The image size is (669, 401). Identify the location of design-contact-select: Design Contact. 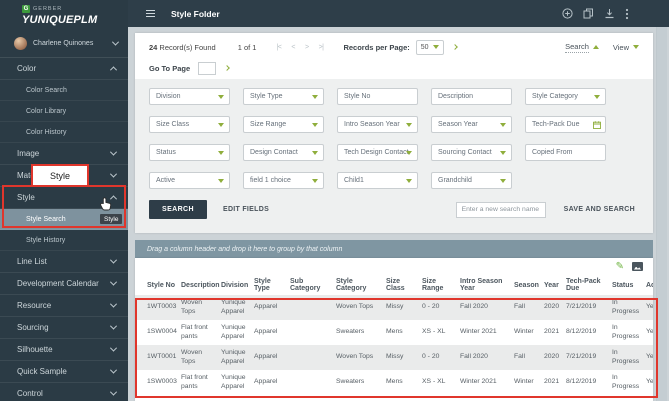
(283, 152).